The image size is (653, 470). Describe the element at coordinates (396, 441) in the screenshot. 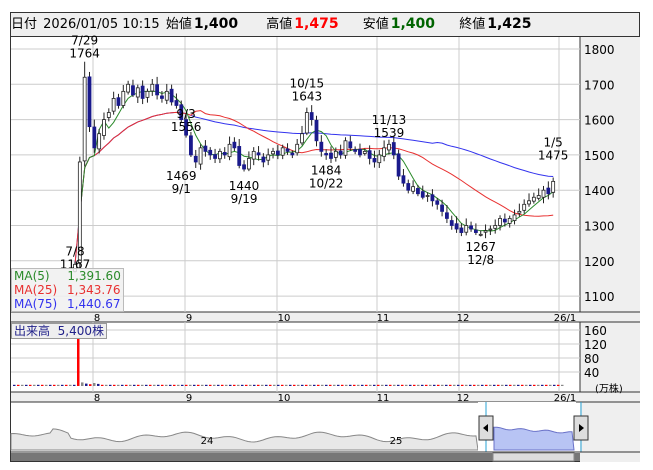

I see `navigator-year-label: 25` at that location.